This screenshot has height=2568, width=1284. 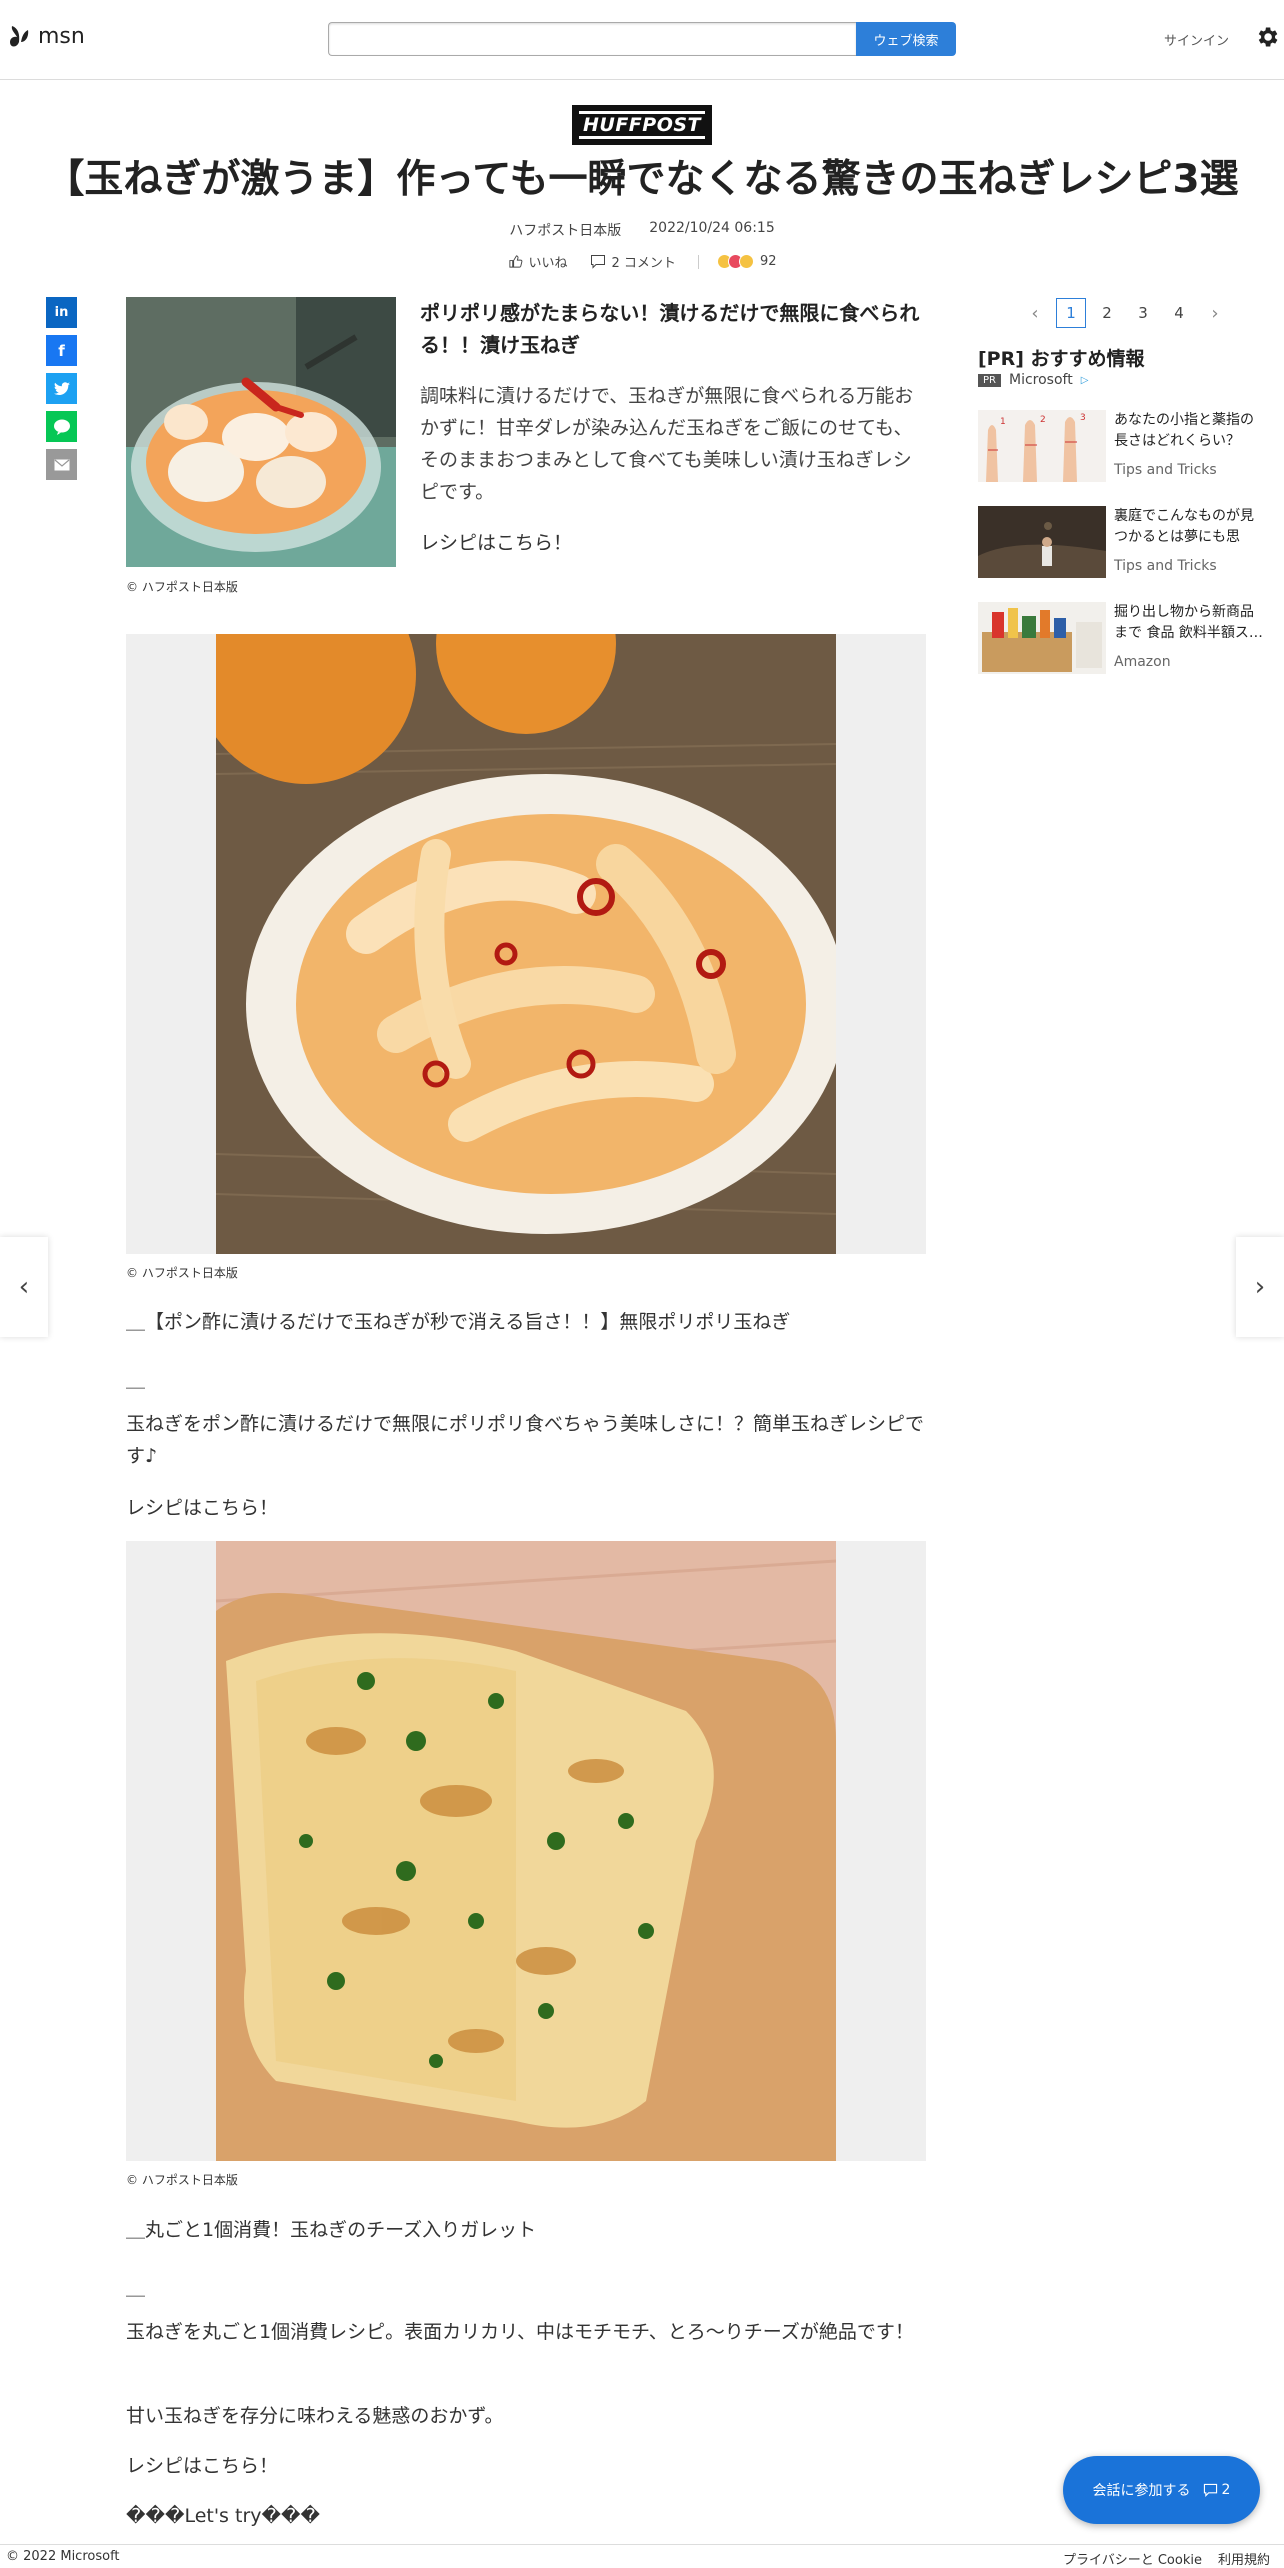 What do you see at coordinates (1125, 313) in the screenshot?
I see `recommendation-pager: ‹ 1 2 3 4 ›` at bounding box center [1125, 313].